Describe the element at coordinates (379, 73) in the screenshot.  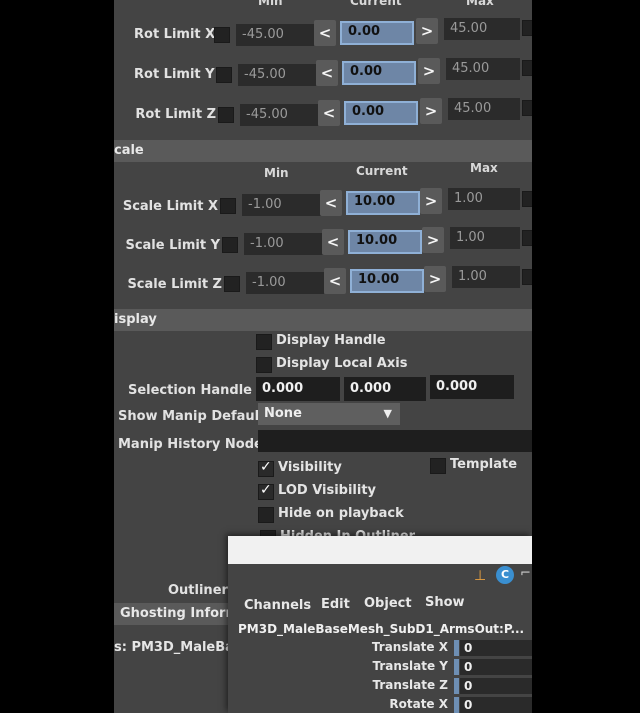
I see `rot-limit-y-current: 0.00` at that location.